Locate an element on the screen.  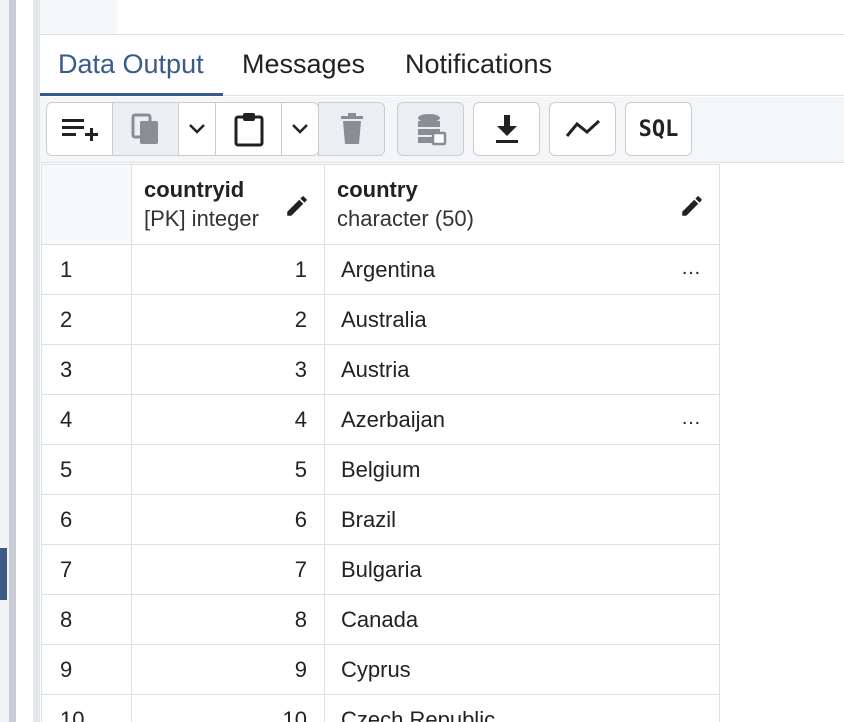
download-button is located at coordinates (506, 129).